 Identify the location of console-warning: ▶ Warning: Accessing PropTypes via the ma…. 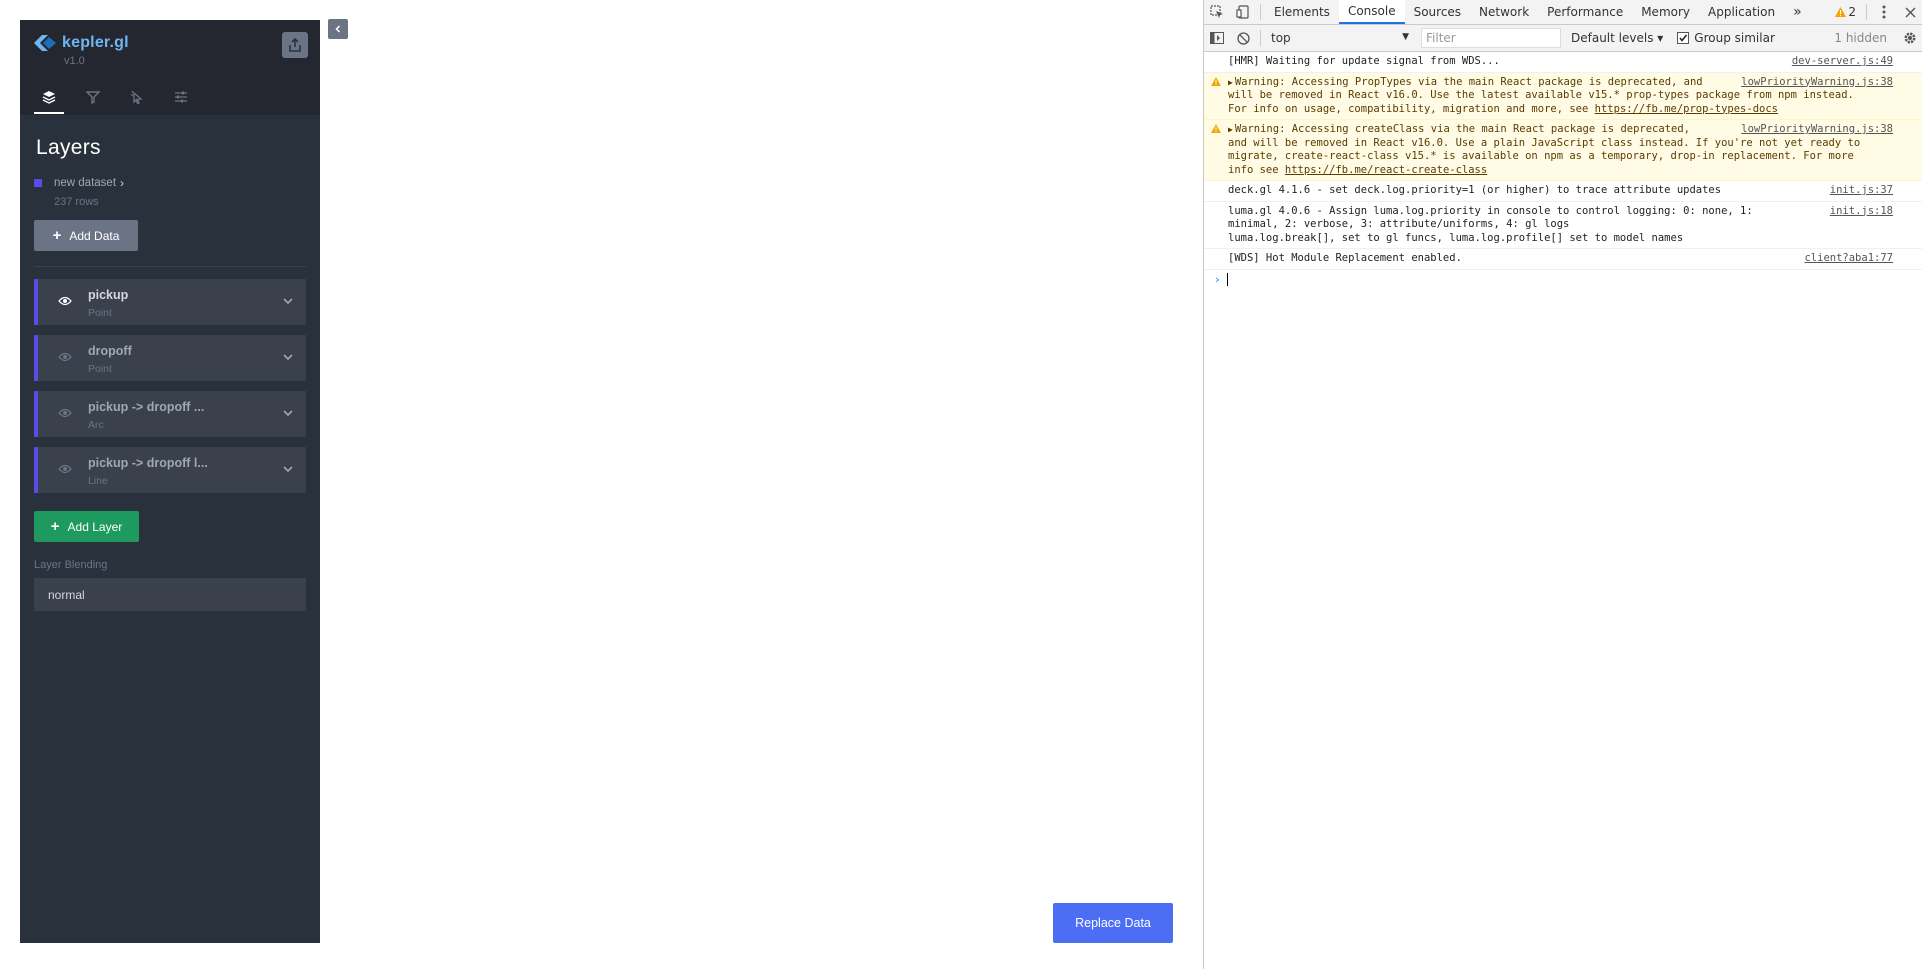
(1563, 96).